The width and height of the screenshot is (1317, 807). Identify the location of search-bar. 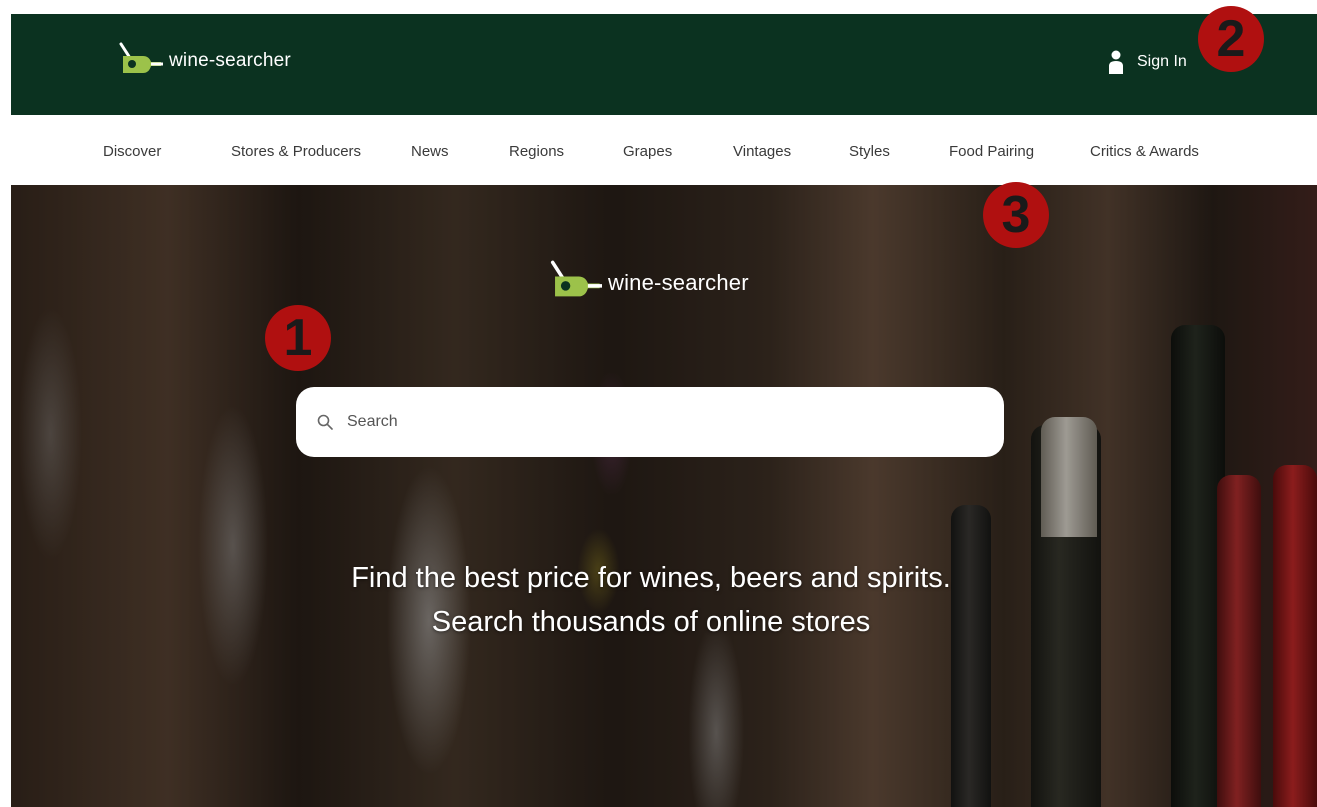
(650, 422).